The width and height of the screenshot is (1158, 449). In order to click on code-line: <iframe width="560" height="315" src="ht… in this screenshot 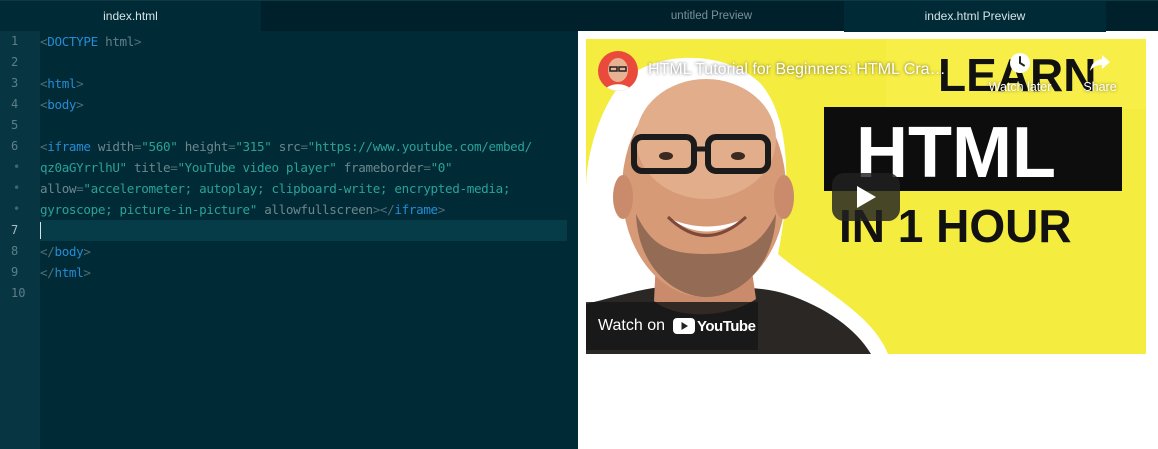, I will do `click(303, 146)`.